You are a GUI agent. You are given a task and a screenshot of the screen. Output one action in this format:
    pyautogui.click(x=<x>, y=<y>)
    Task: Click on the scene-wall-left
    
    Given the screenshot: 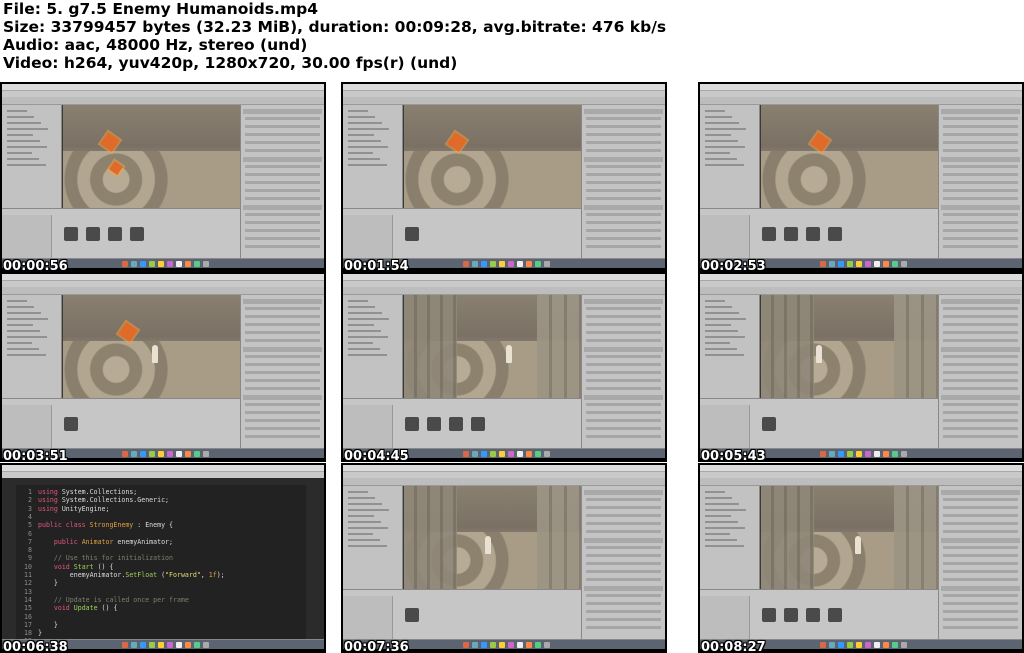 What is the action you would take?
    pyautogui.click(x=431, y=537)
    